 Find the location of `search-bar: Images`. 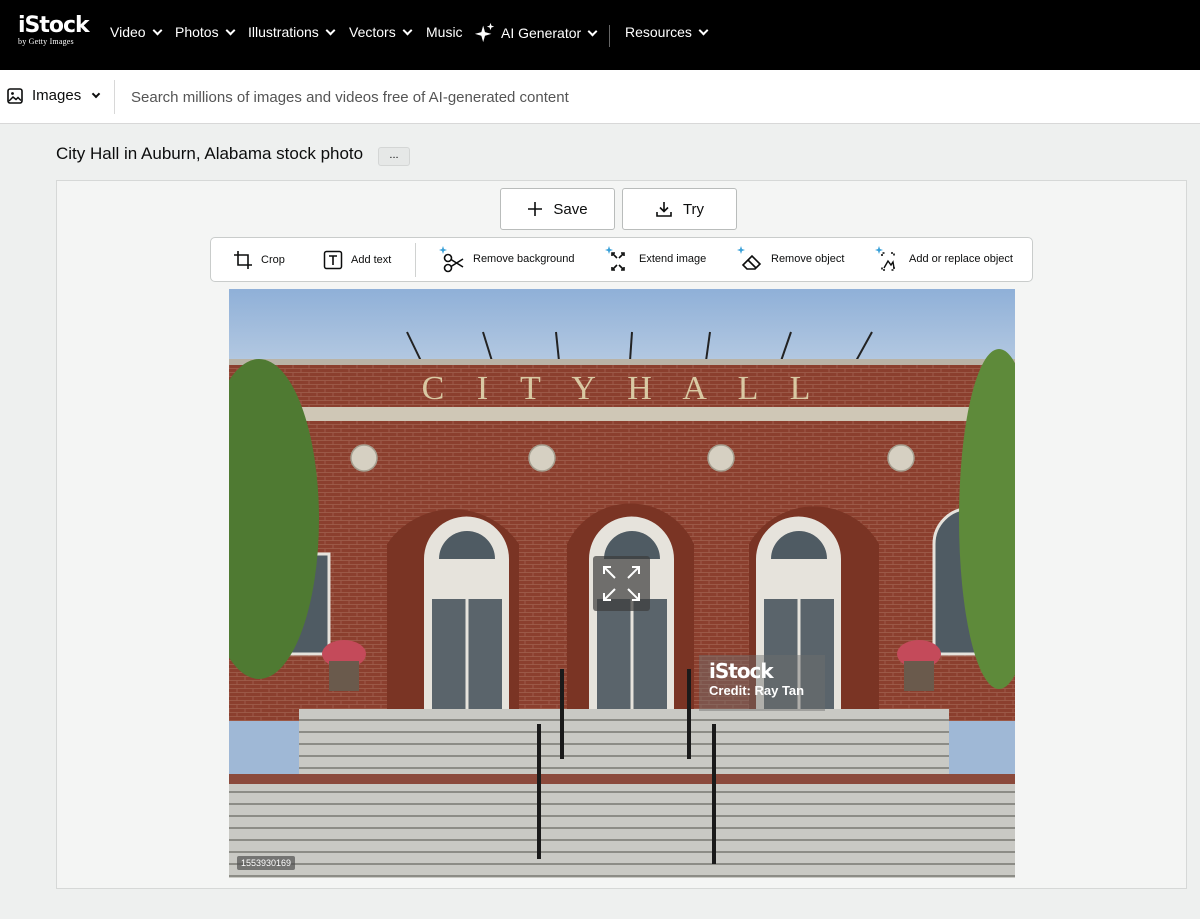

search-bar: Images is located at coordinates (600, 97).